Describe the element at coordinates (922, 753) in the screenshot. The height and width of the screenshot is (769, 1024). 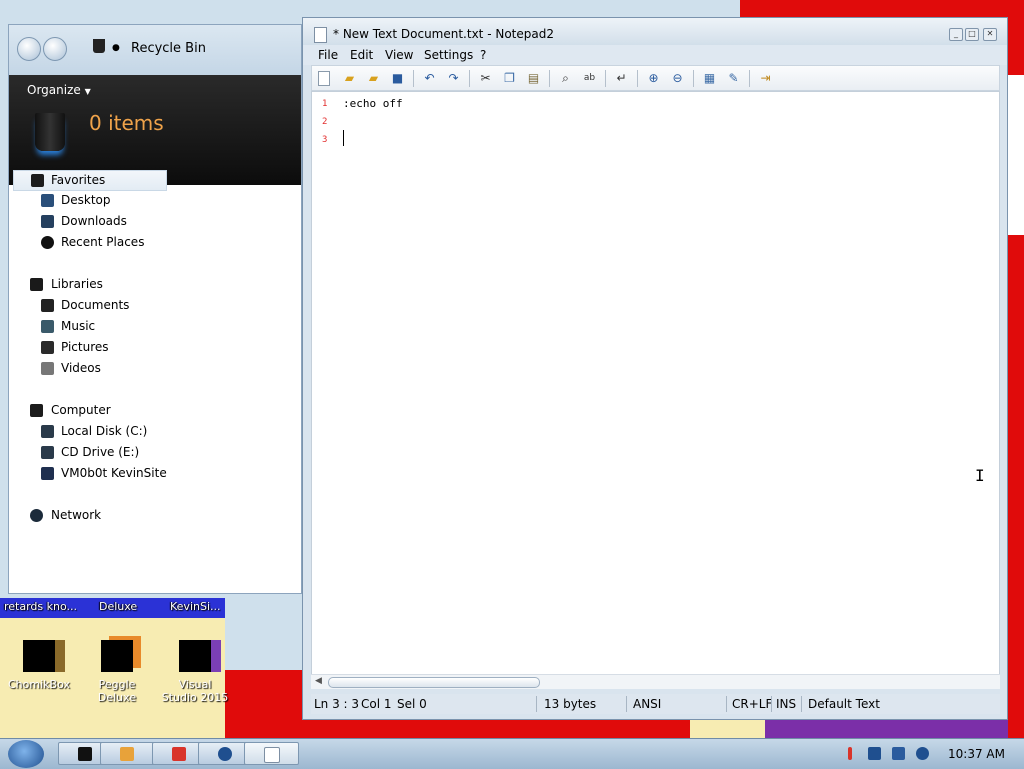
I see `tray-volume-icon` at that location.